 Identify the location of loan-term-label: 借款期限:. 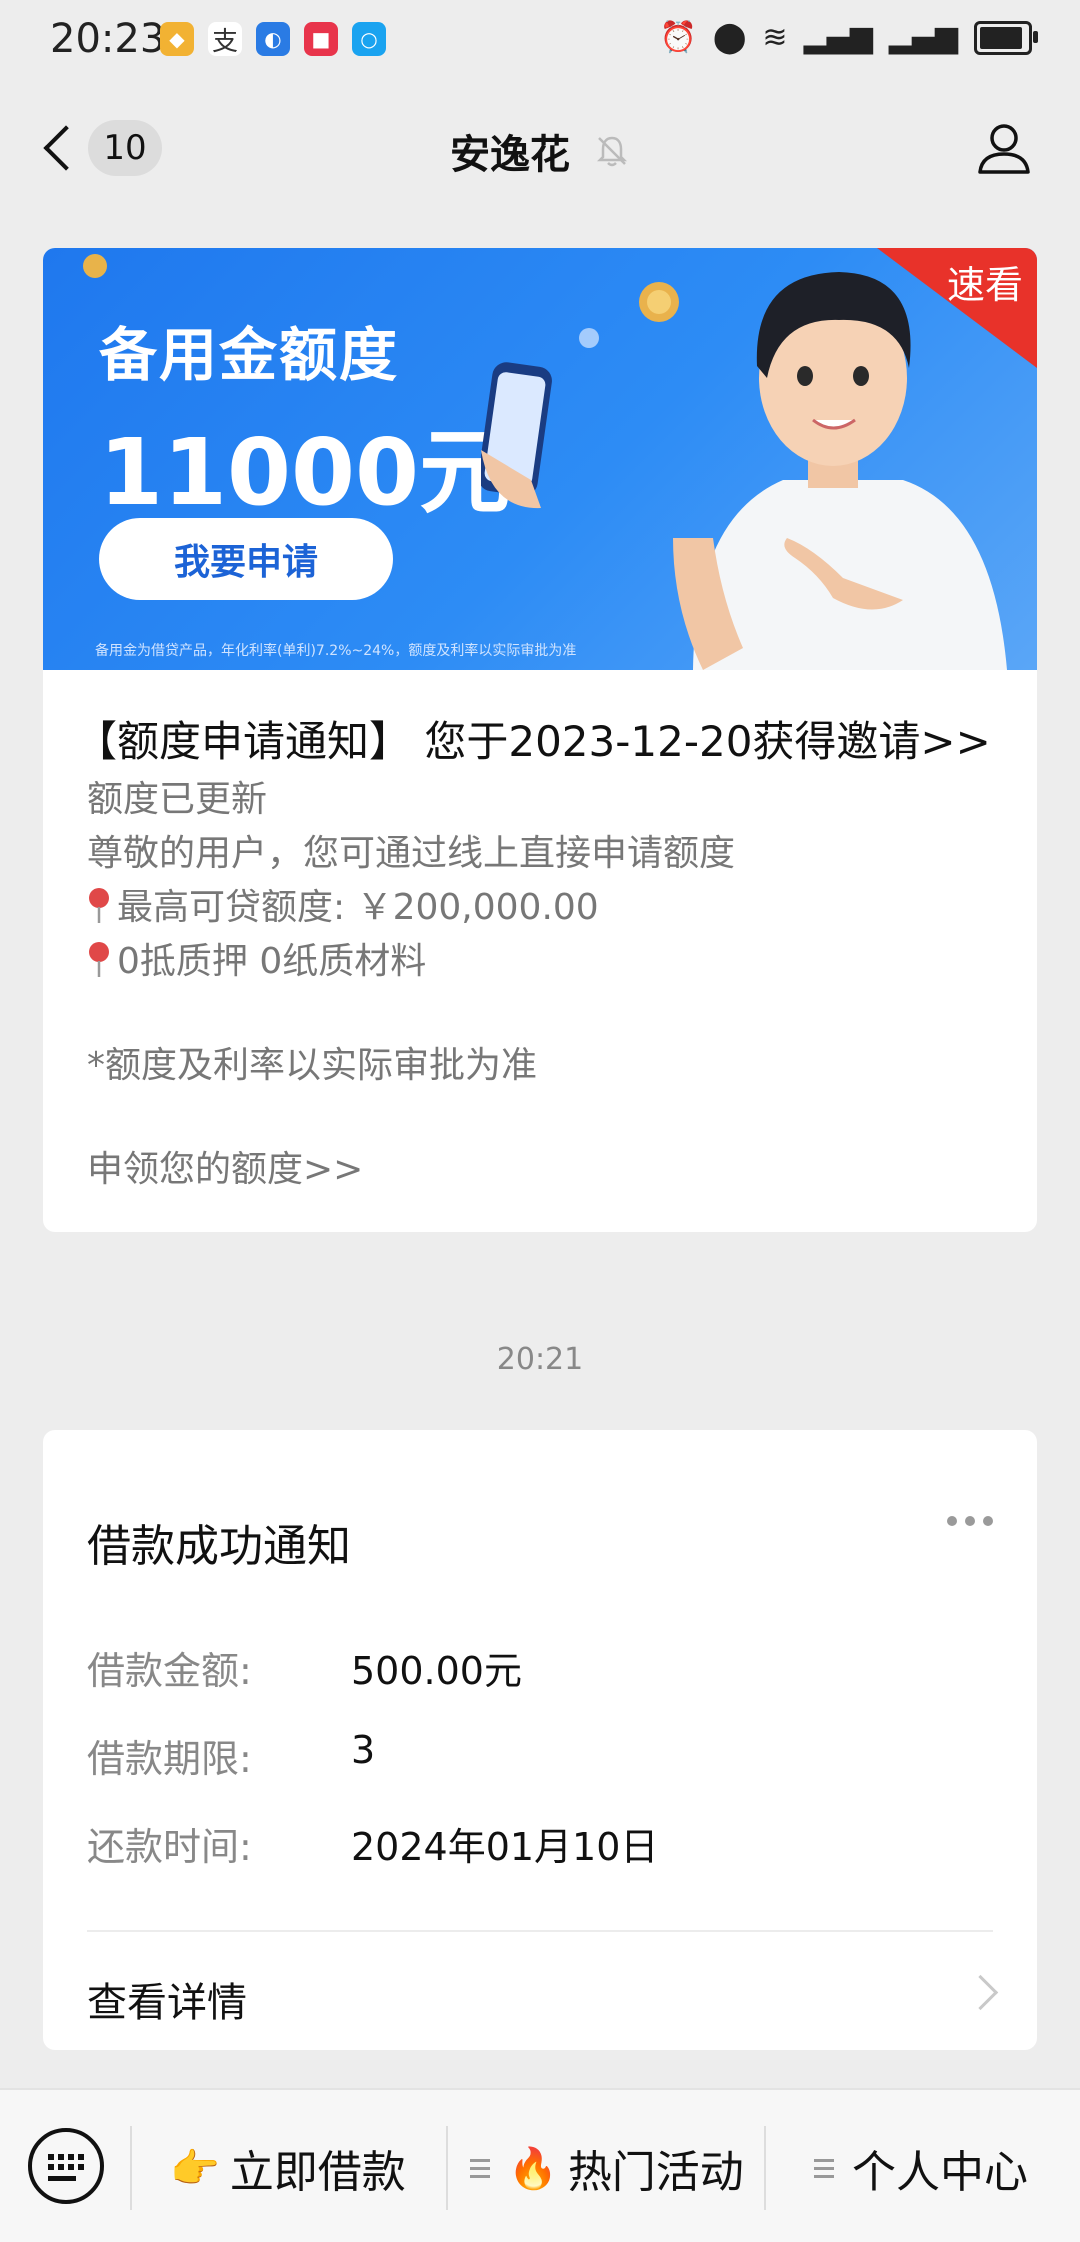
(169, 1759).